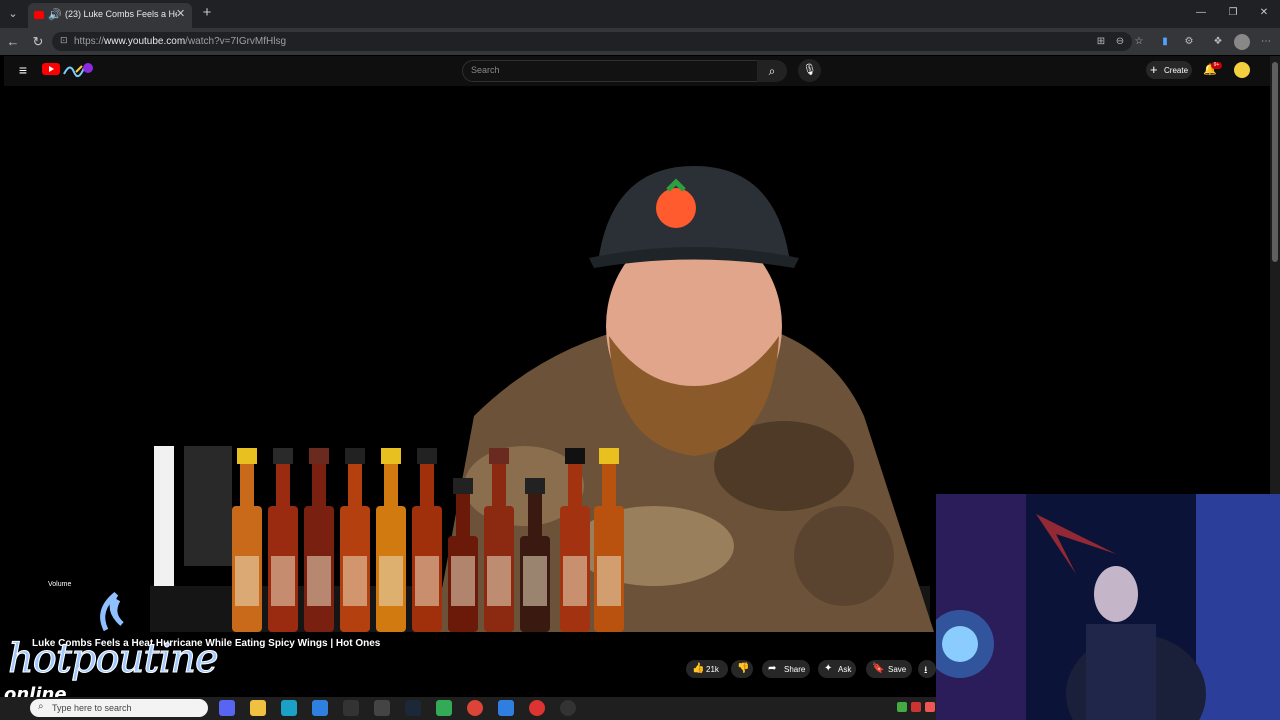 The image size is (1280, 720). Describe the element at coordinates (258, 708) in the screenshot. I see `file-explorer-icon` at that location.